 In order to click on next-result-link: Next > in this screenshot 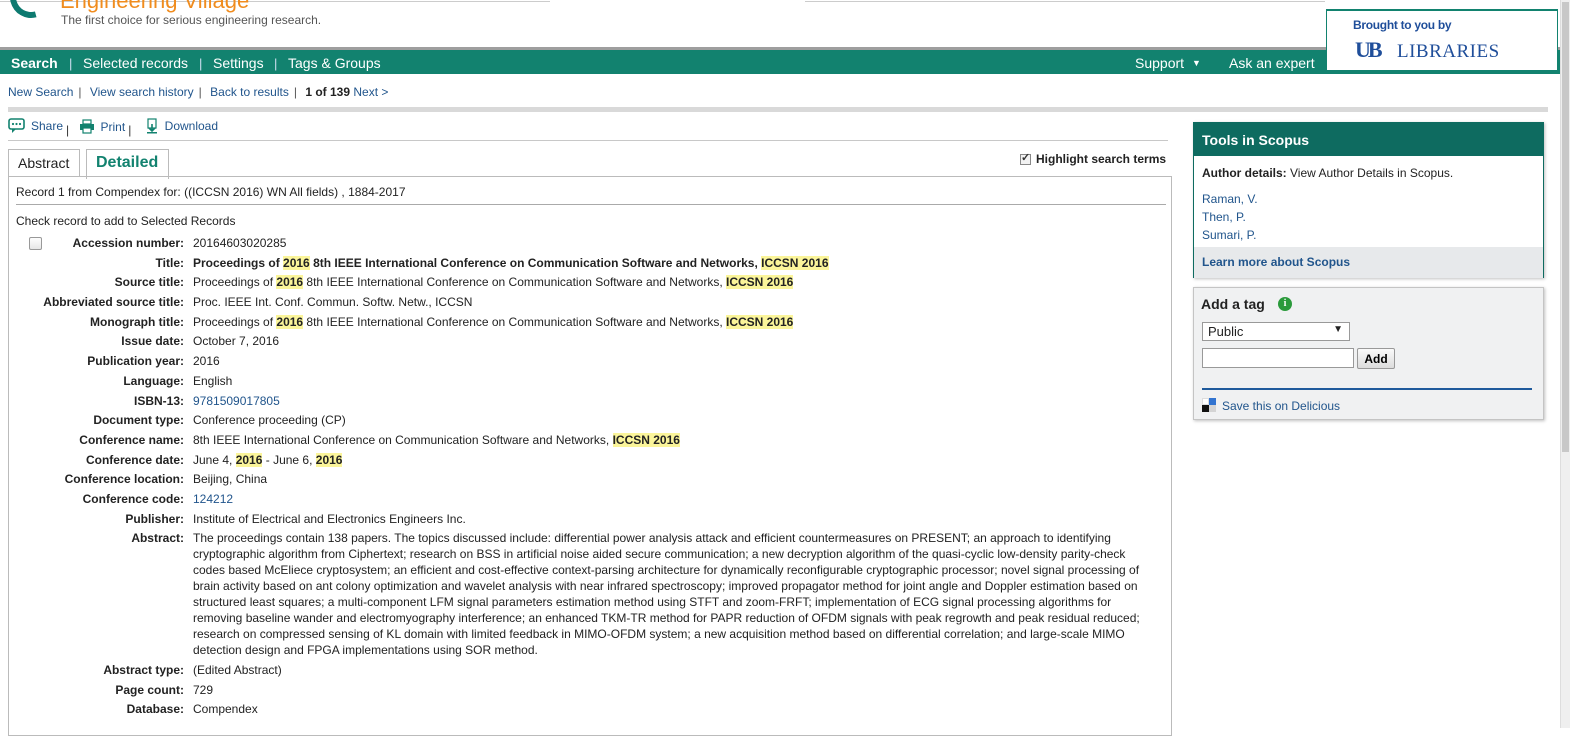, I will do `click(370, 92)`.